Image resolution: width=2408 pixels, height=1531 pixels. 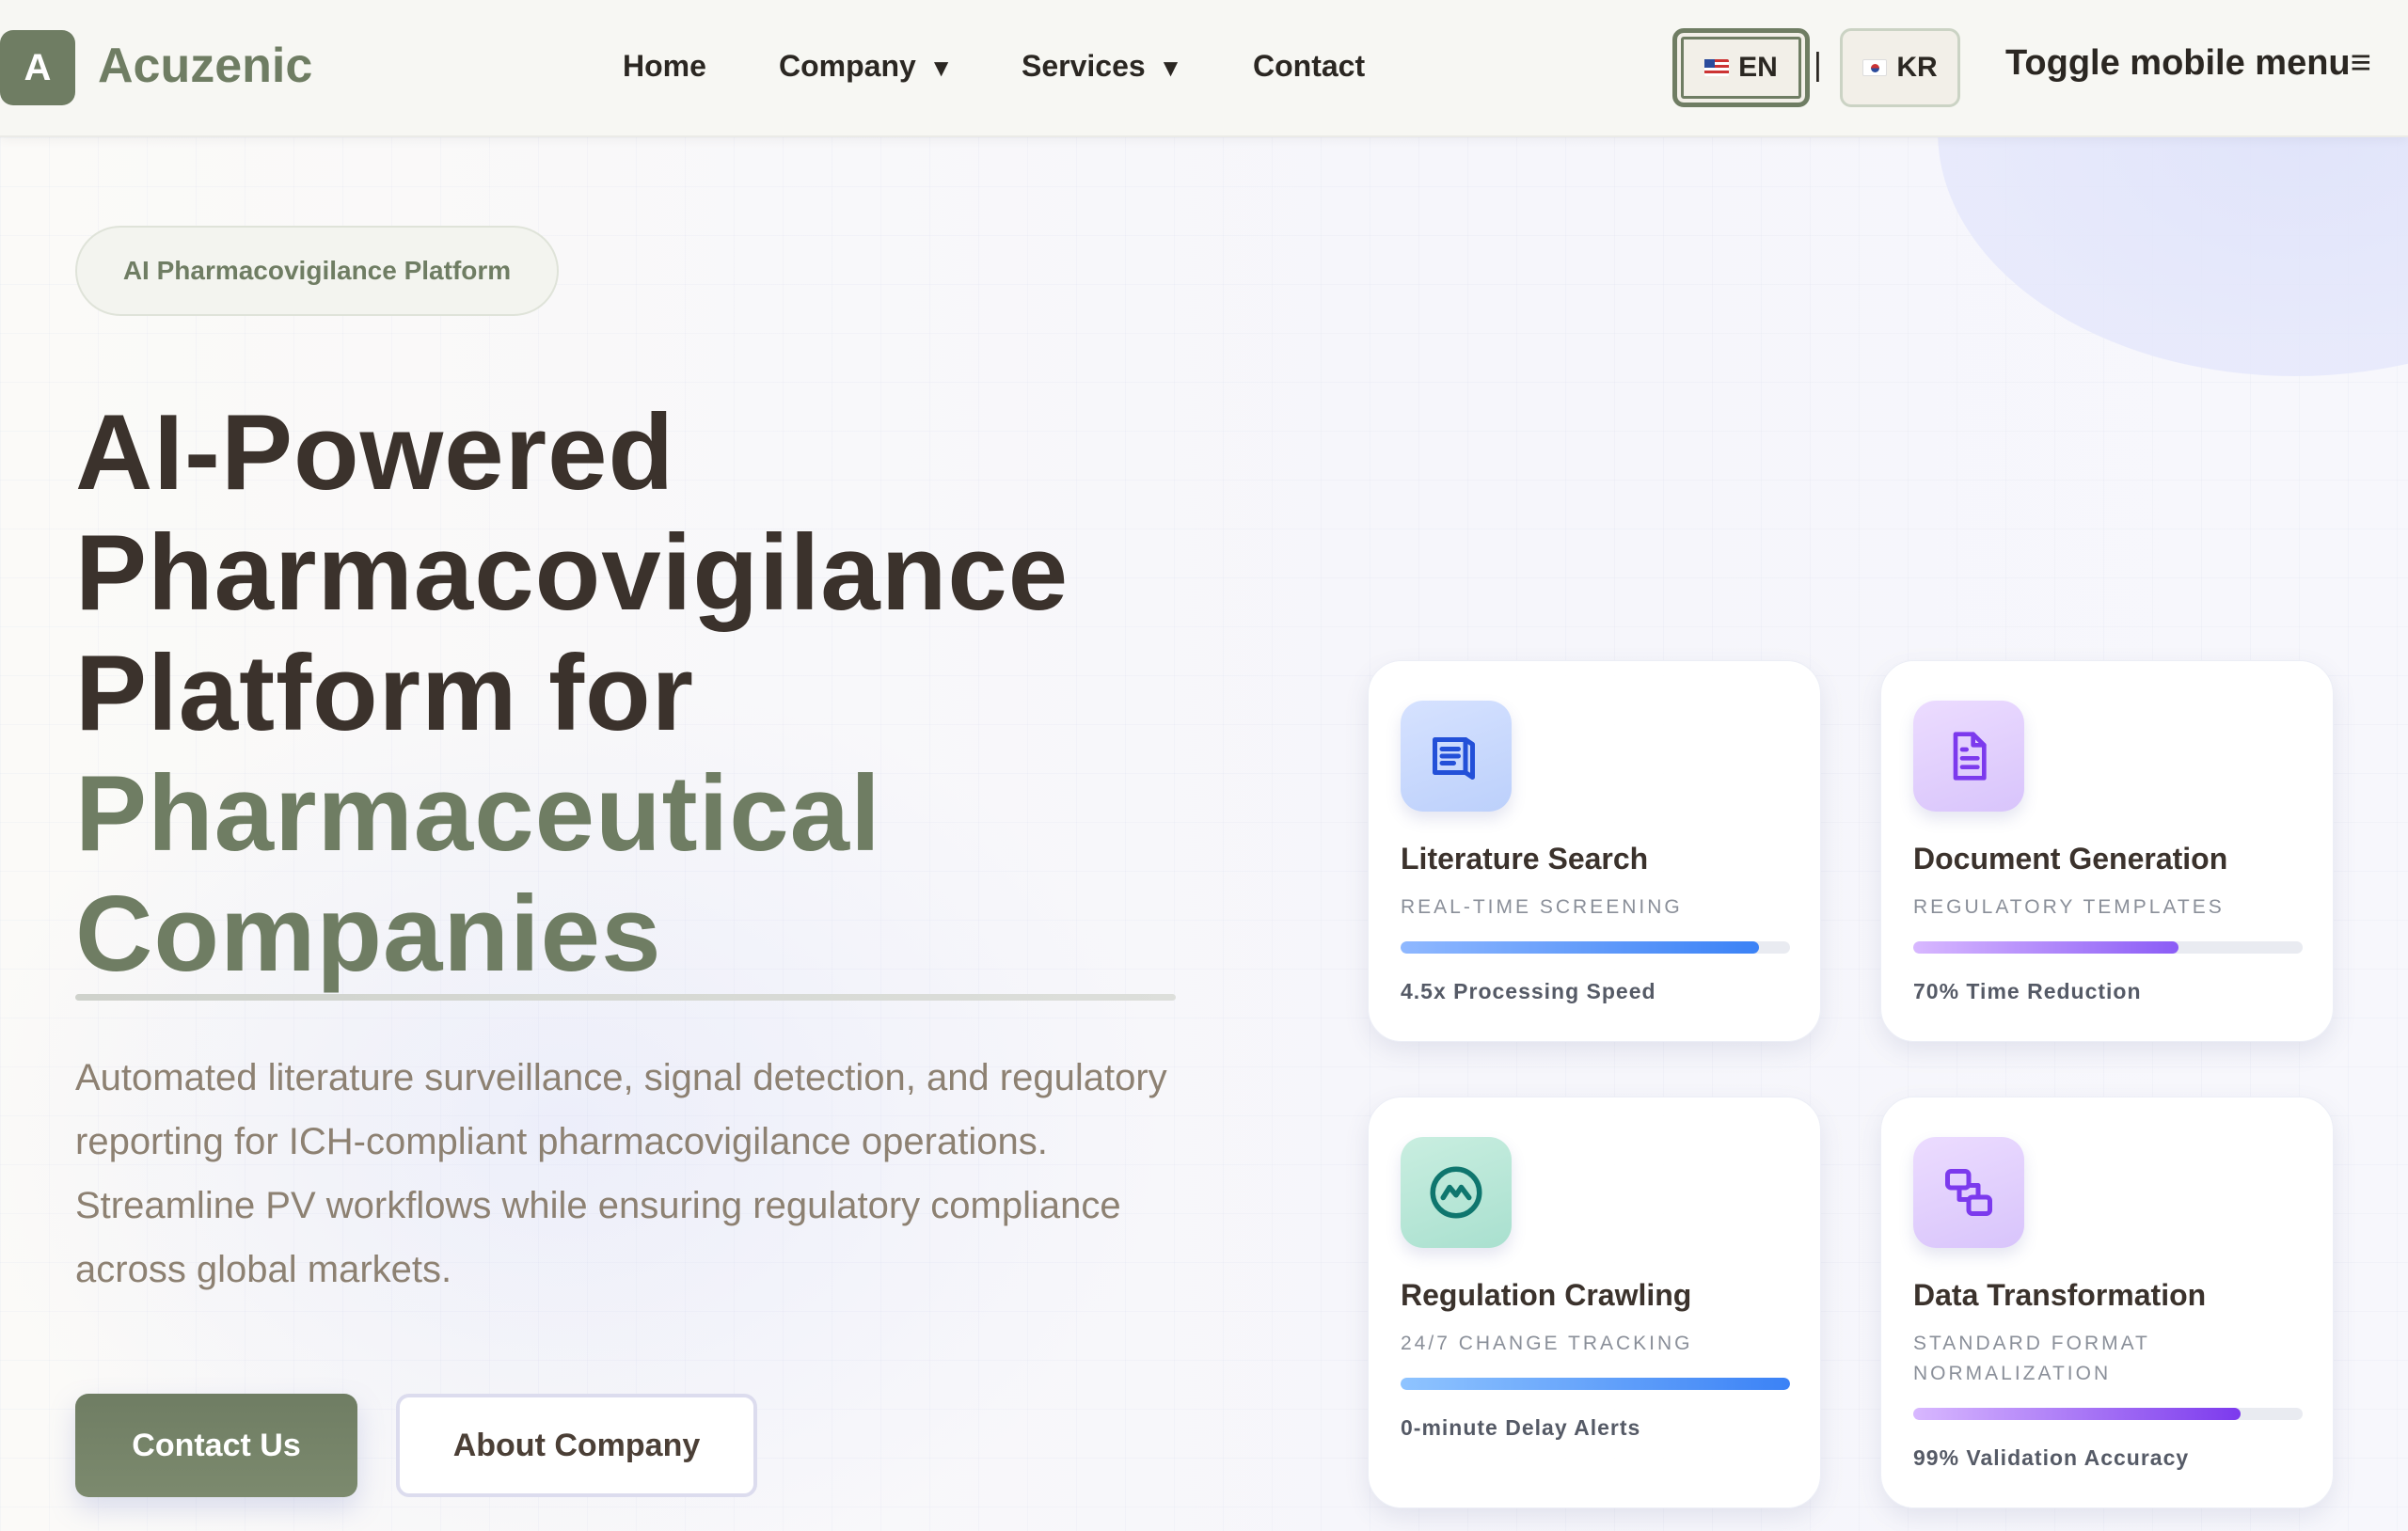 I want to click on nav-home-label: Home, so click(x=664, y=66).